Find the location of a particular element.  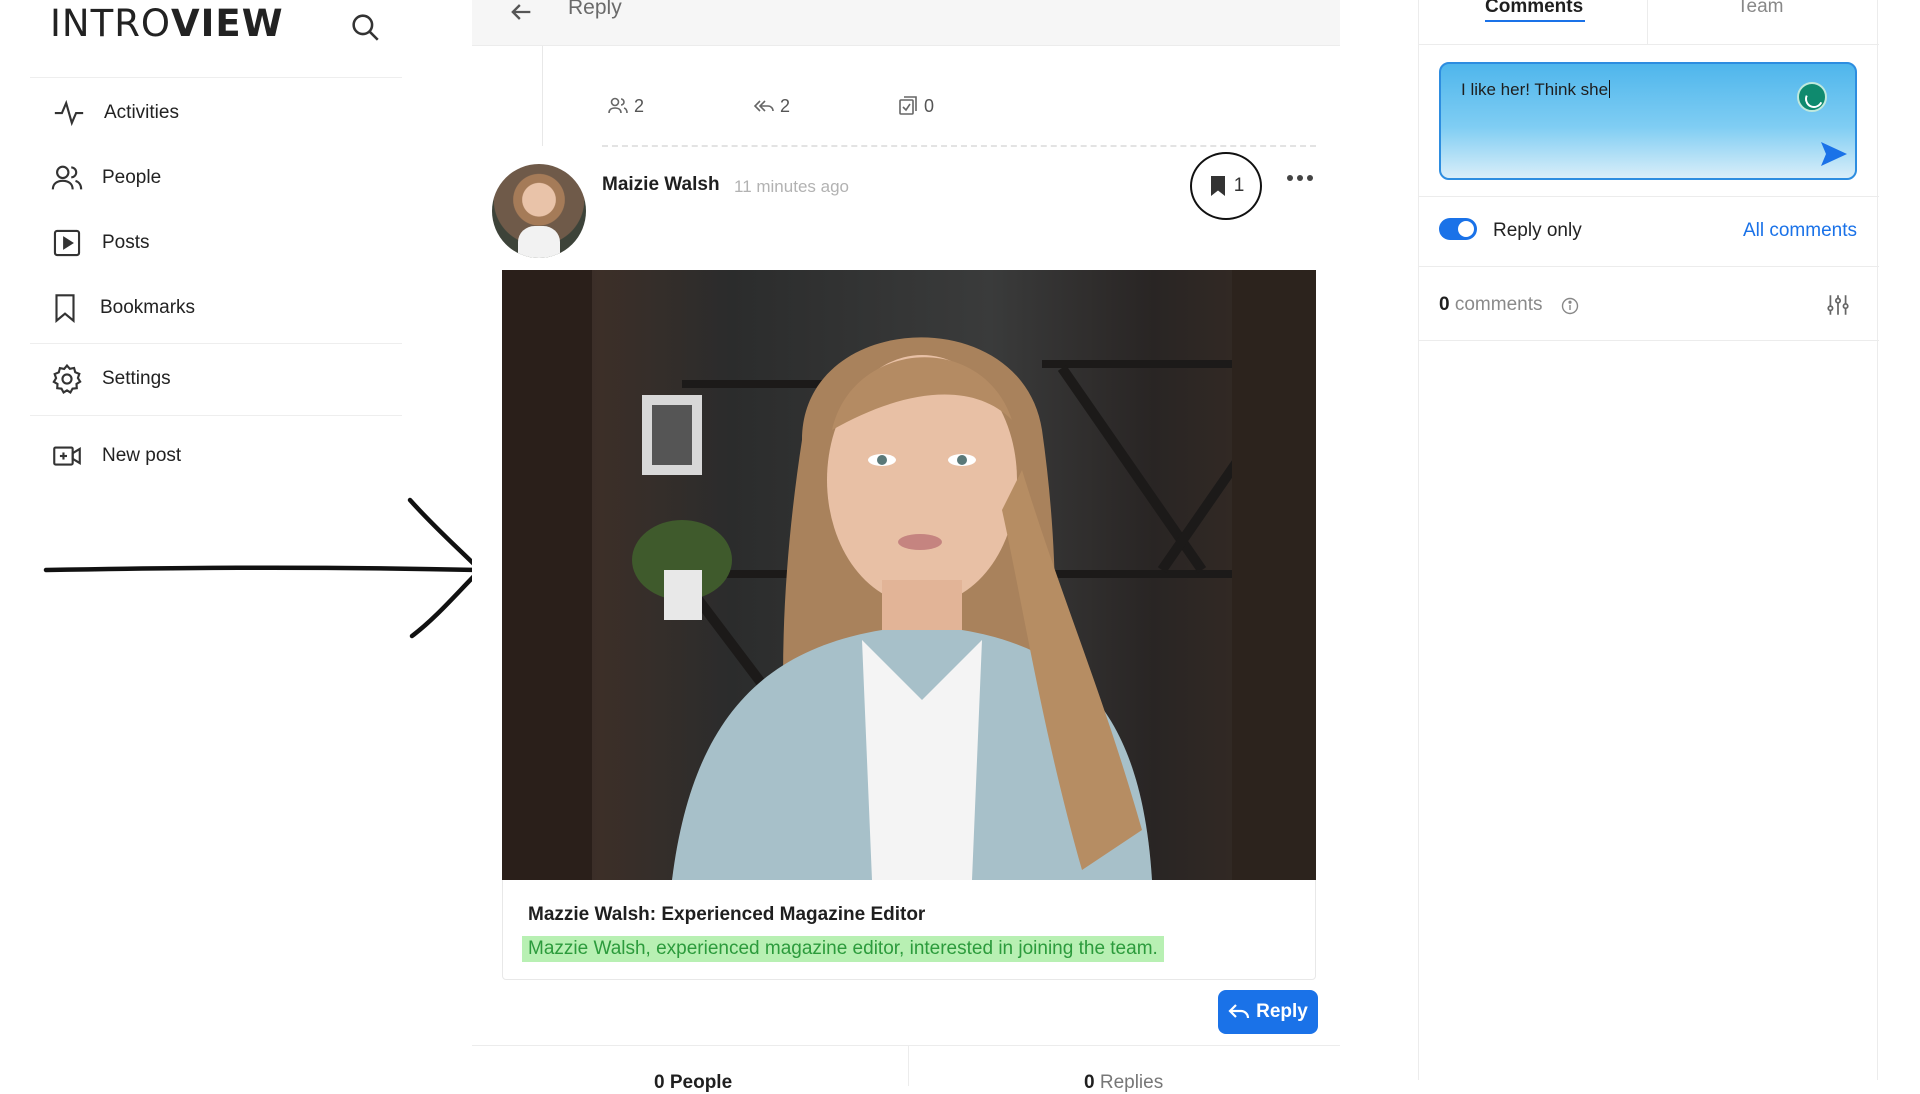

sidebar-item-label: Bookmarks is located at coordinates (148, 307).